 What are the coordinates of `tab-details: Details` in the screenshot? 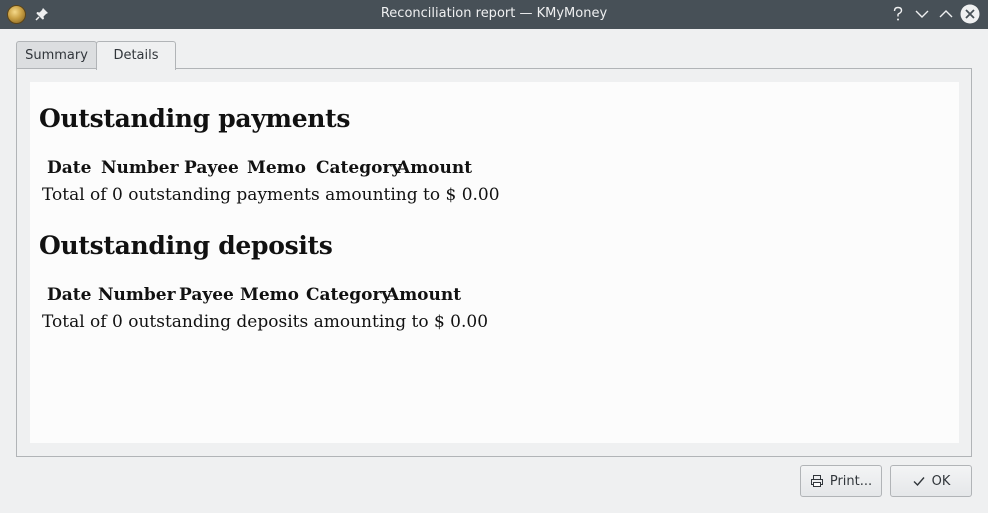 It's located at (136, 55).